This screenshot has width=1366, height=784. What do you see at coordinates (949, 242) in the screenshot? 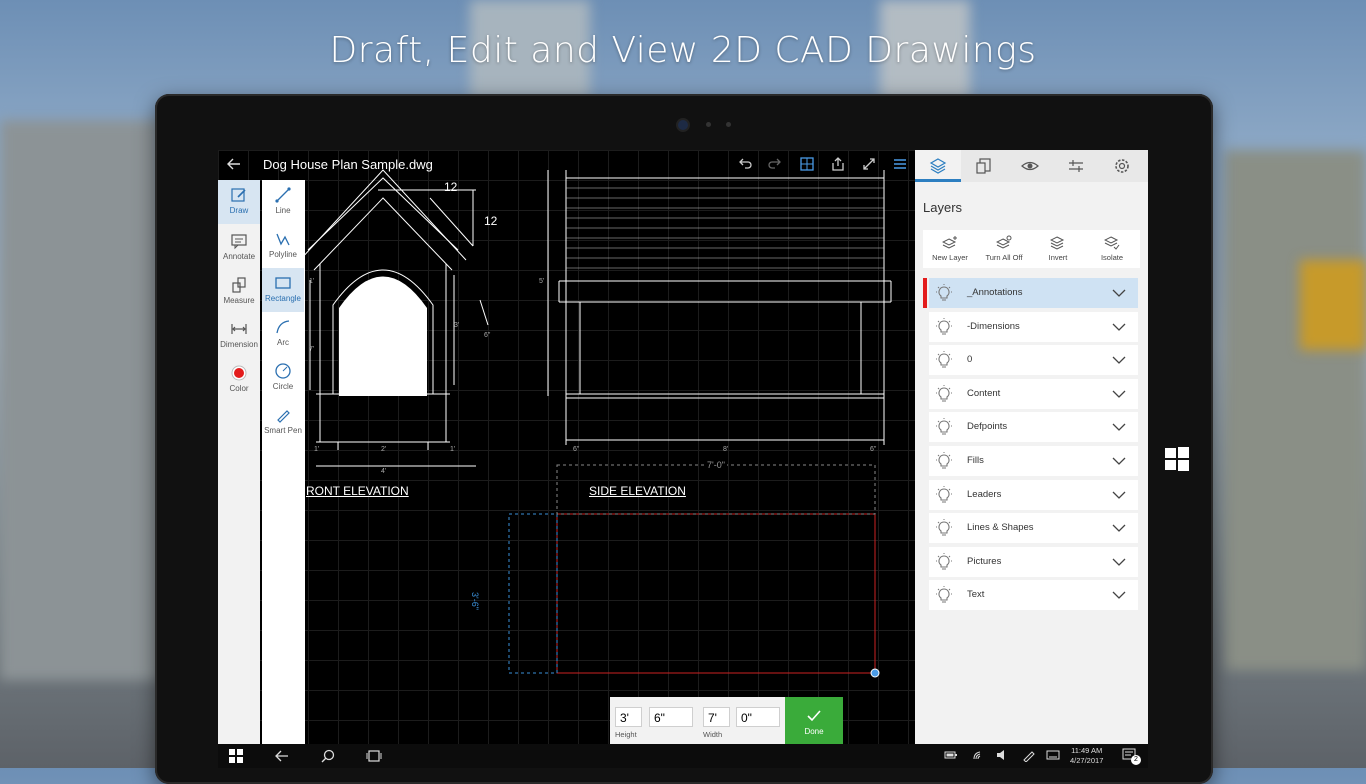
I see `new-layer-icon` at bounding box center [949, 242].